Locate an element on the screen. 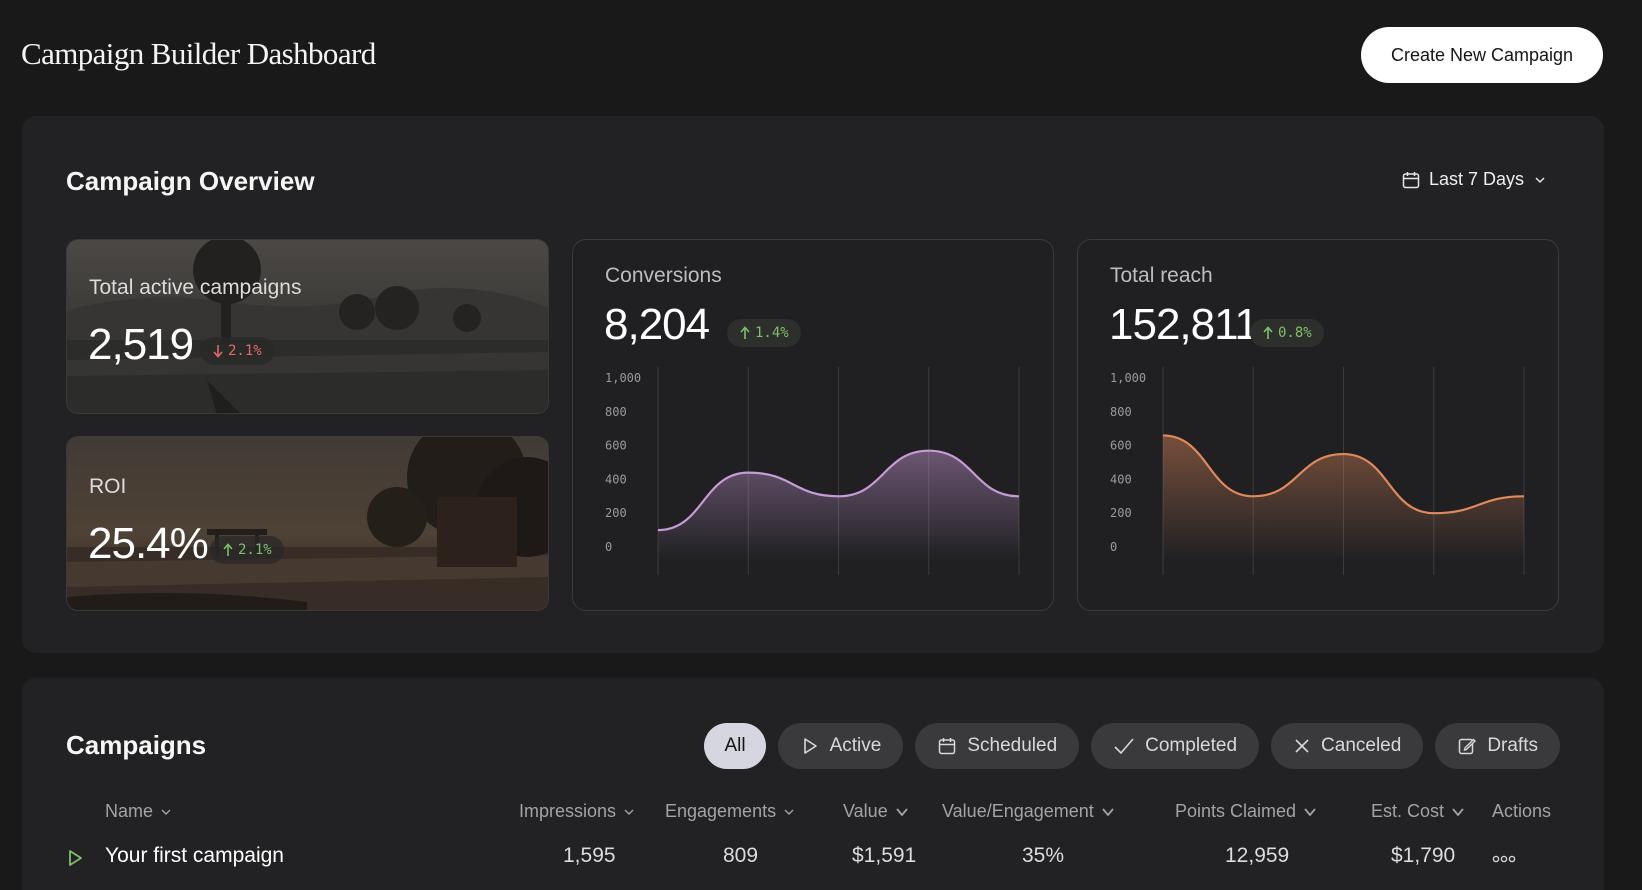  conversions-chart: 1,000 800 600 400 200 0 is located at coordinates (812, 471).